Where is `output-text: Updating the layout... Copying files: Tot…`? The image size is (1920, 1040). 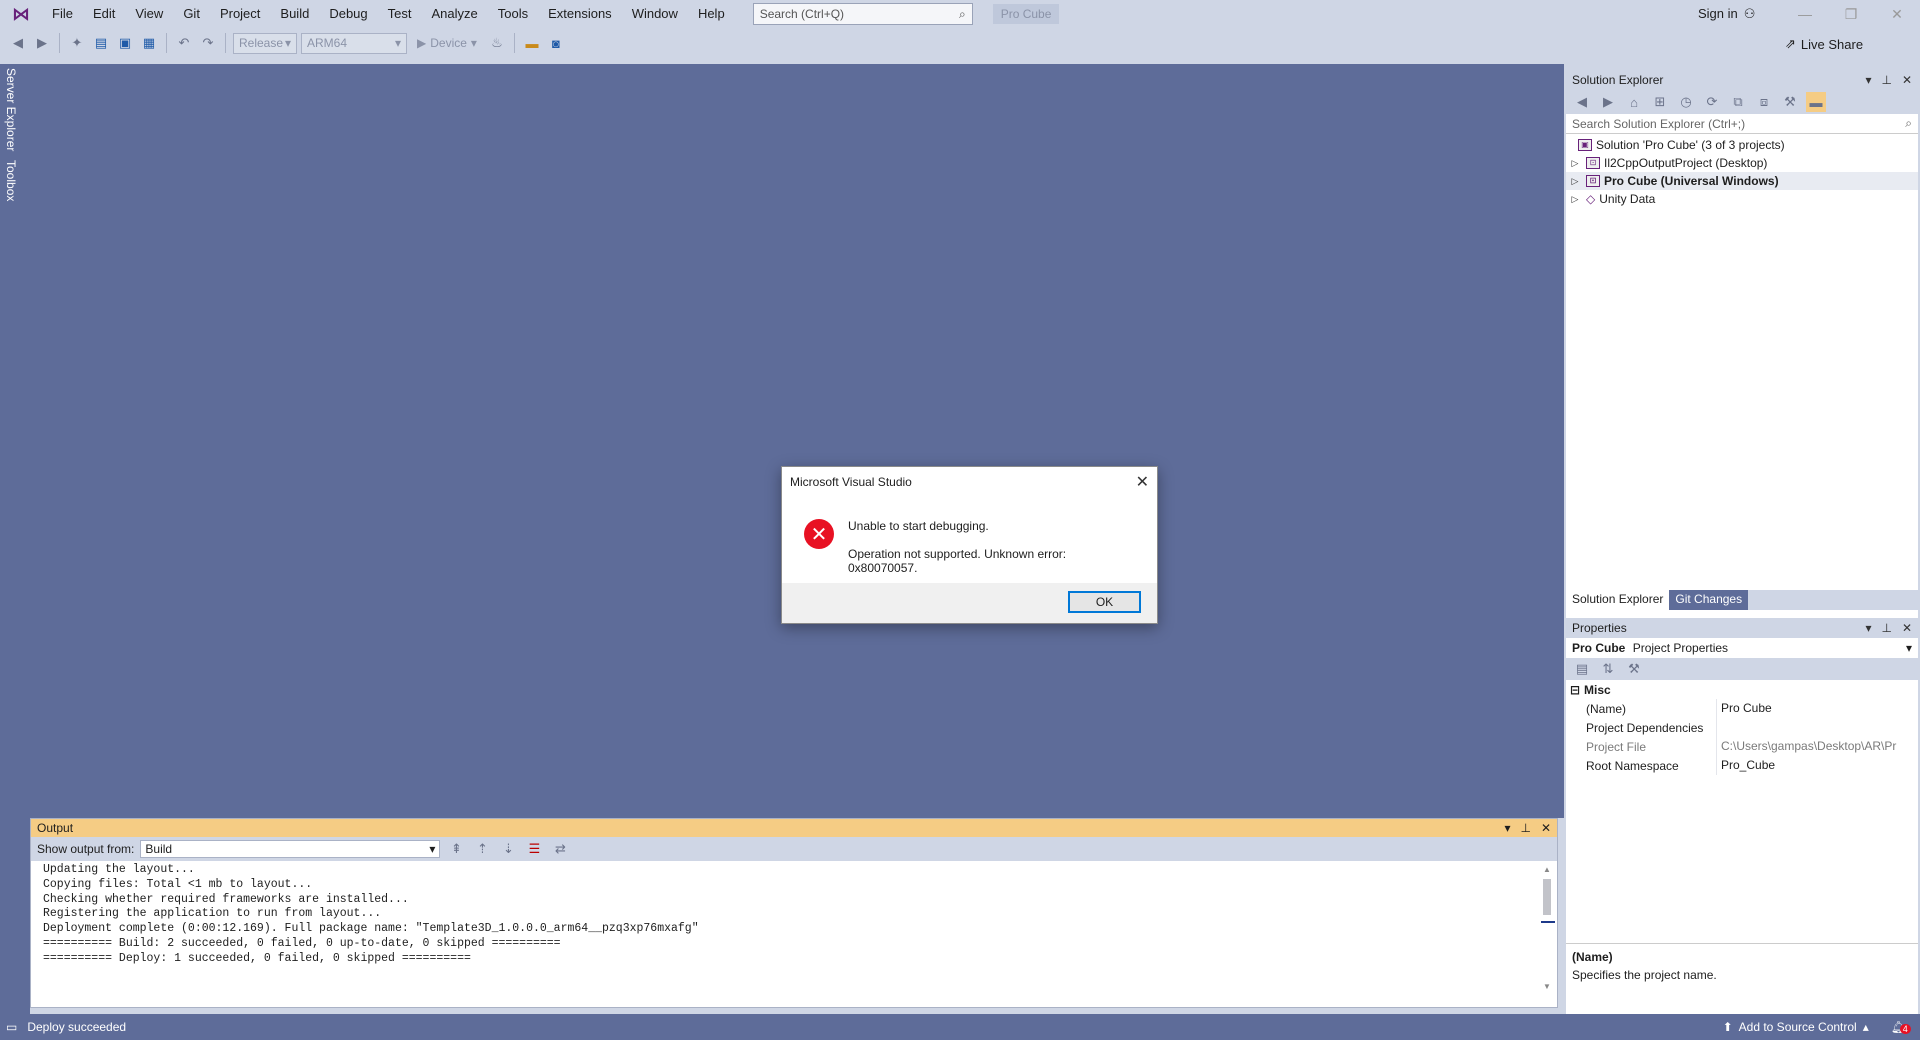 output-text: Updating the layout... Copying files: Tot… is located at coordinates (794, 931).